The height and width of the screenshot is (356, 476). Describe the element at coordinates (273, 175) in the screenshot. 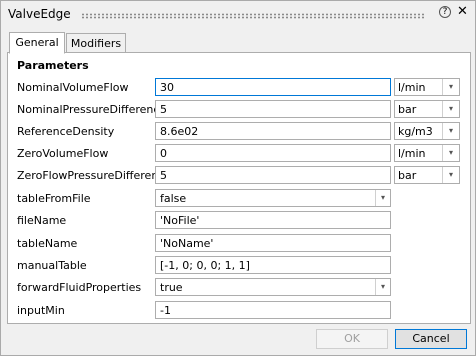

I see `param-input-zero-flow-pressure-difference: 5` at that location.